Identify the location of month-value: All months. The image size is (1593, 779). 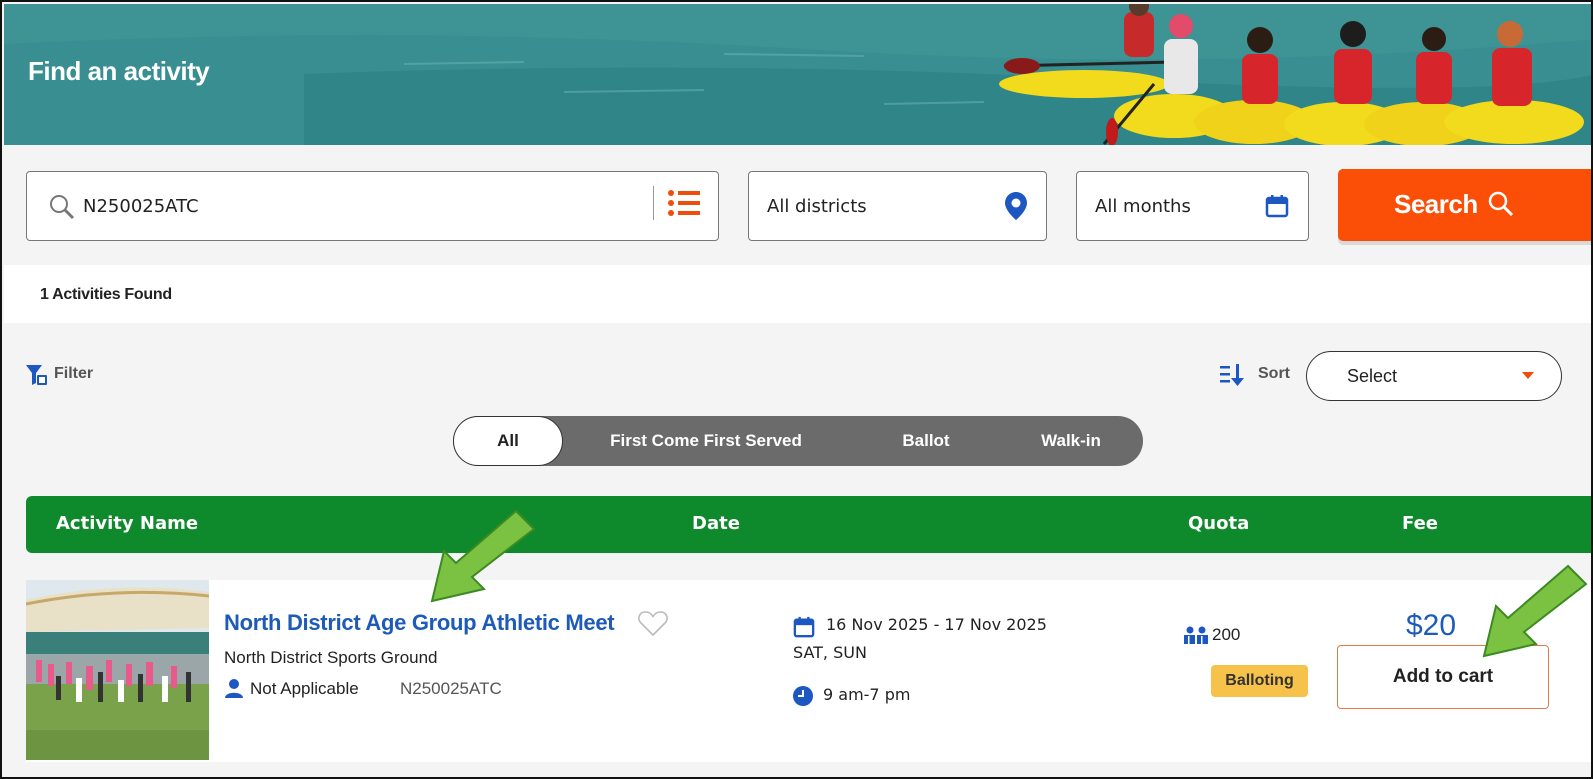
(1143, 206).